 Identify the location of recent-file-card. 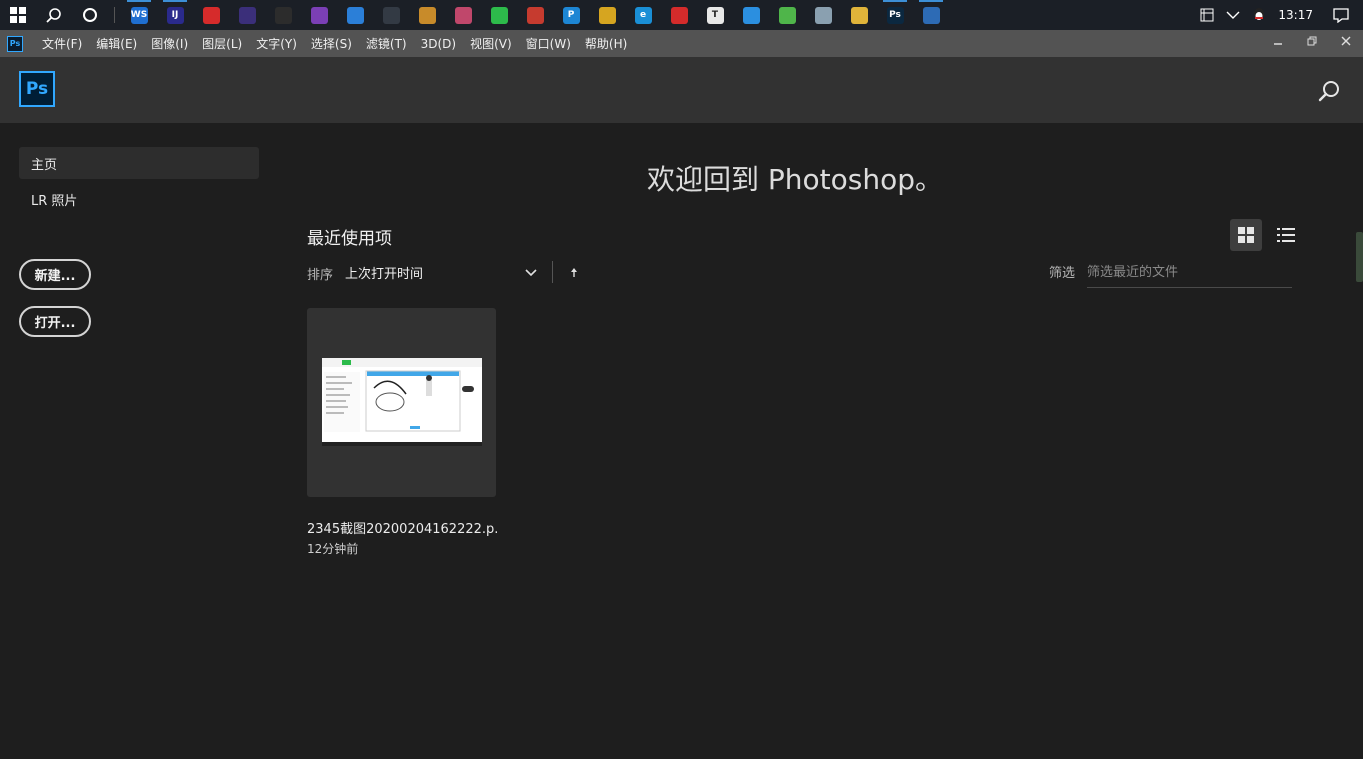
(401, 402).